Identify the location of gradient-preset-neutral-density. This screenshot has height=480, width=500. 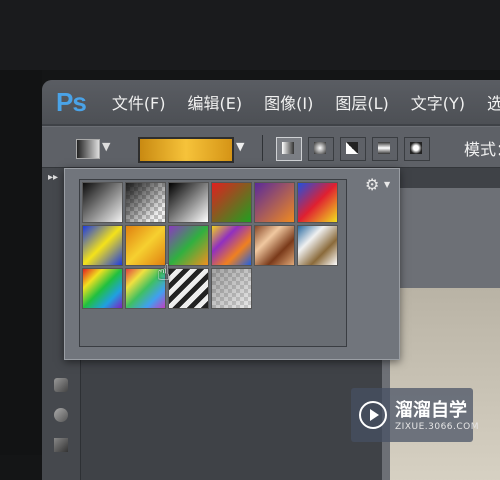
(231, 288).